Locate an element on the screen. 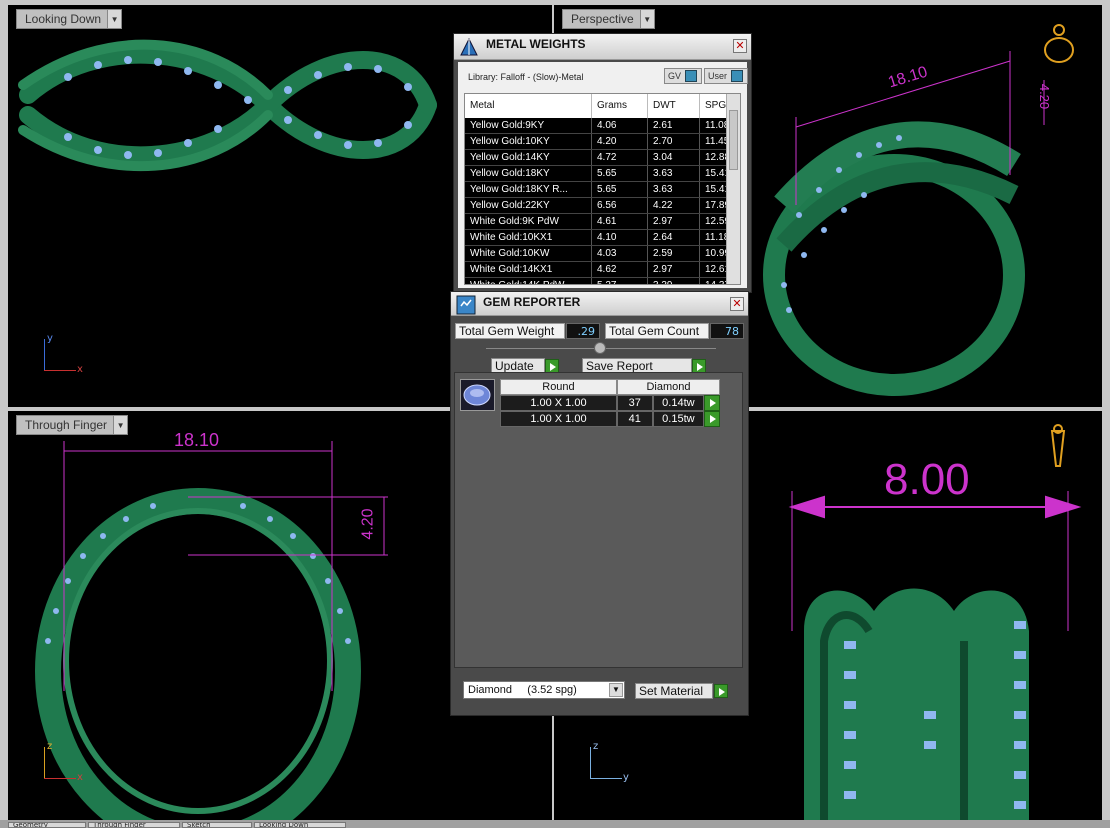 The height and width of the screenshot is (828, 1110). table-cell: 6.56 is located at coordinates (620, 205).